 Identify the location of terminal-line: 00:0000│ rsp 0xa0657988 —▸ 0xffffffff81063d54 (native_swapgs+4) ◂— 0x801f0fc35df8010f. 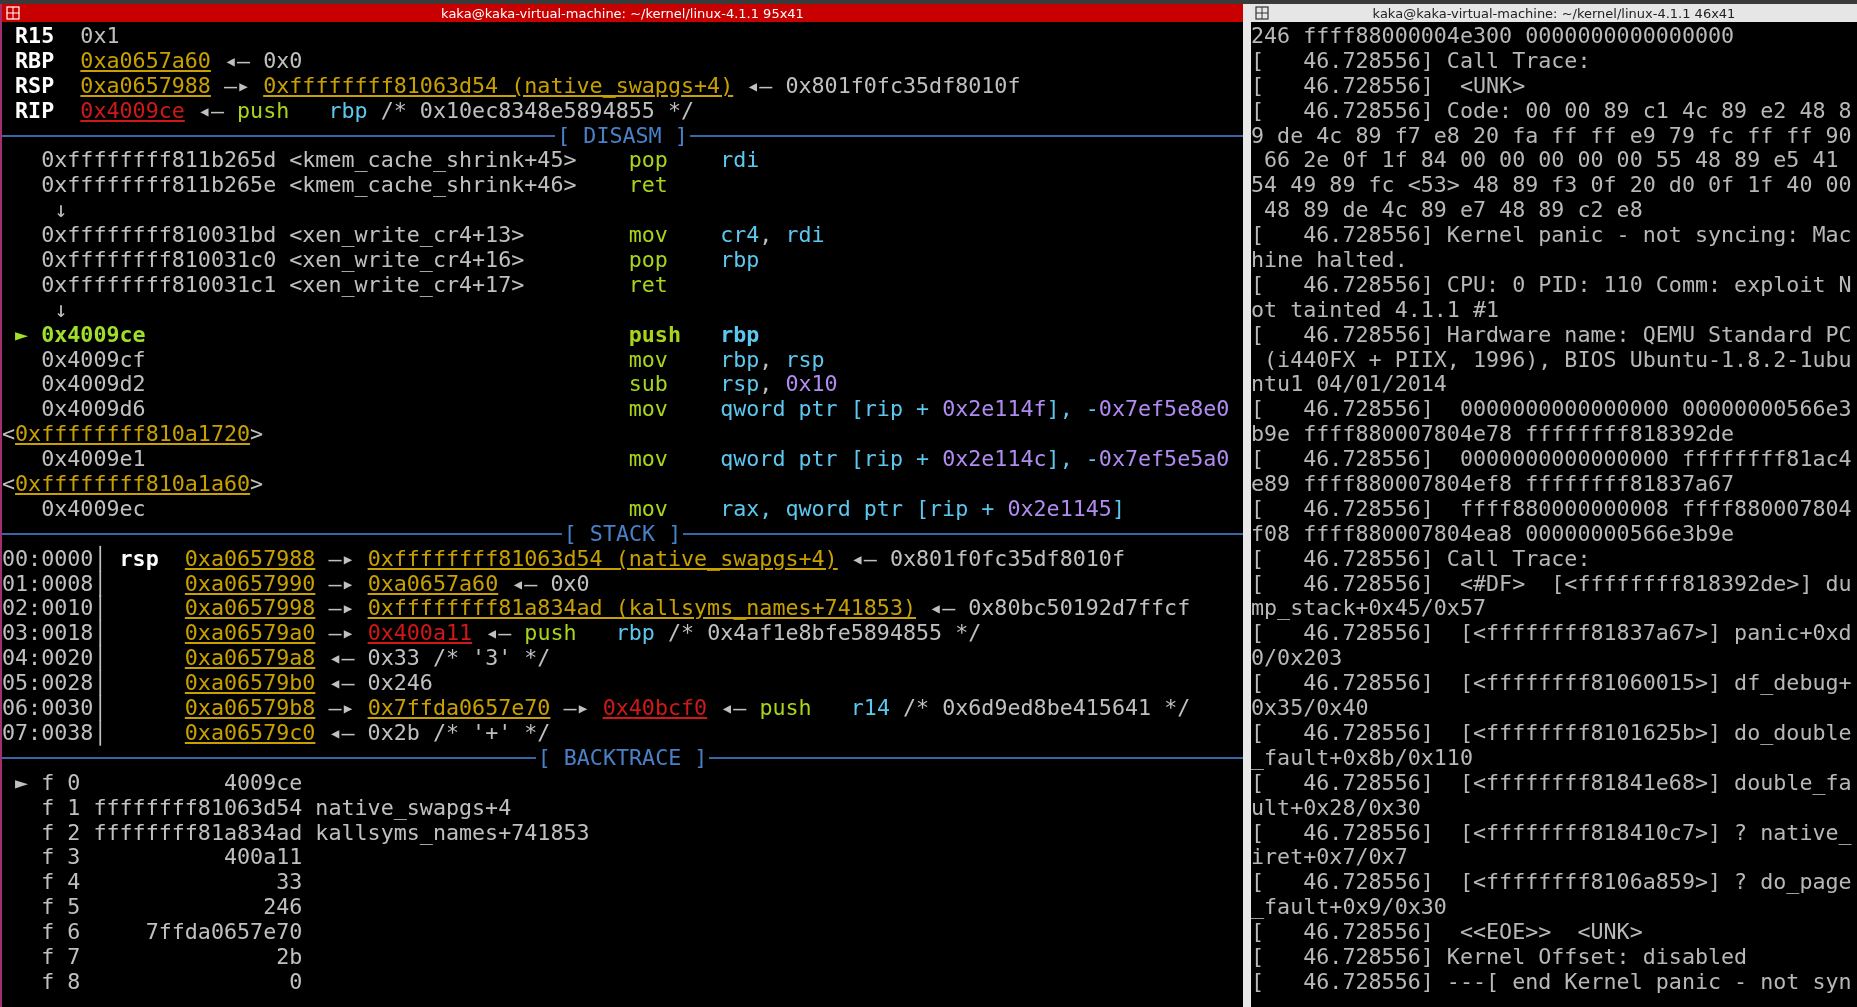
(564, 559).